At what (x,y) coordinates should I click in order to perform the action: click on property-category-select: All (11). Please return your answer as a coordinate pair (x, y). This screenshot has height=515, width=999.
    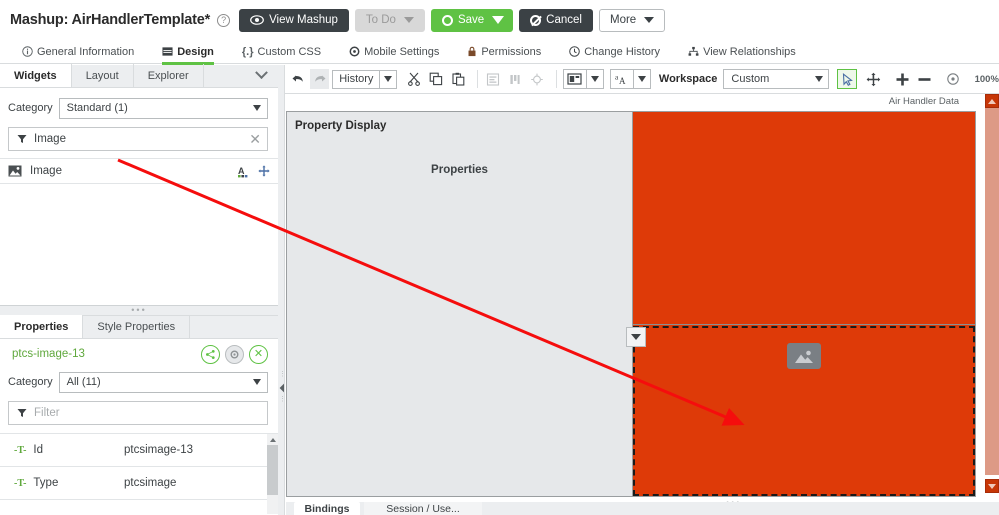
    Looking at the image, I should click on (163, 382).